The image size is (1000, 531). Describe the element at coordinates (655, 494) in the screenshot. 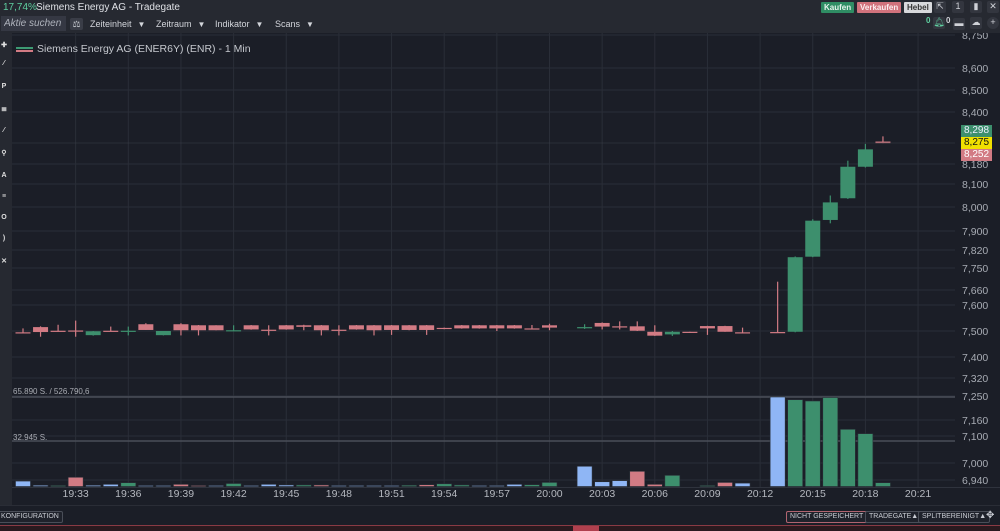

I see `time-tick-label: 20:06` at that location.